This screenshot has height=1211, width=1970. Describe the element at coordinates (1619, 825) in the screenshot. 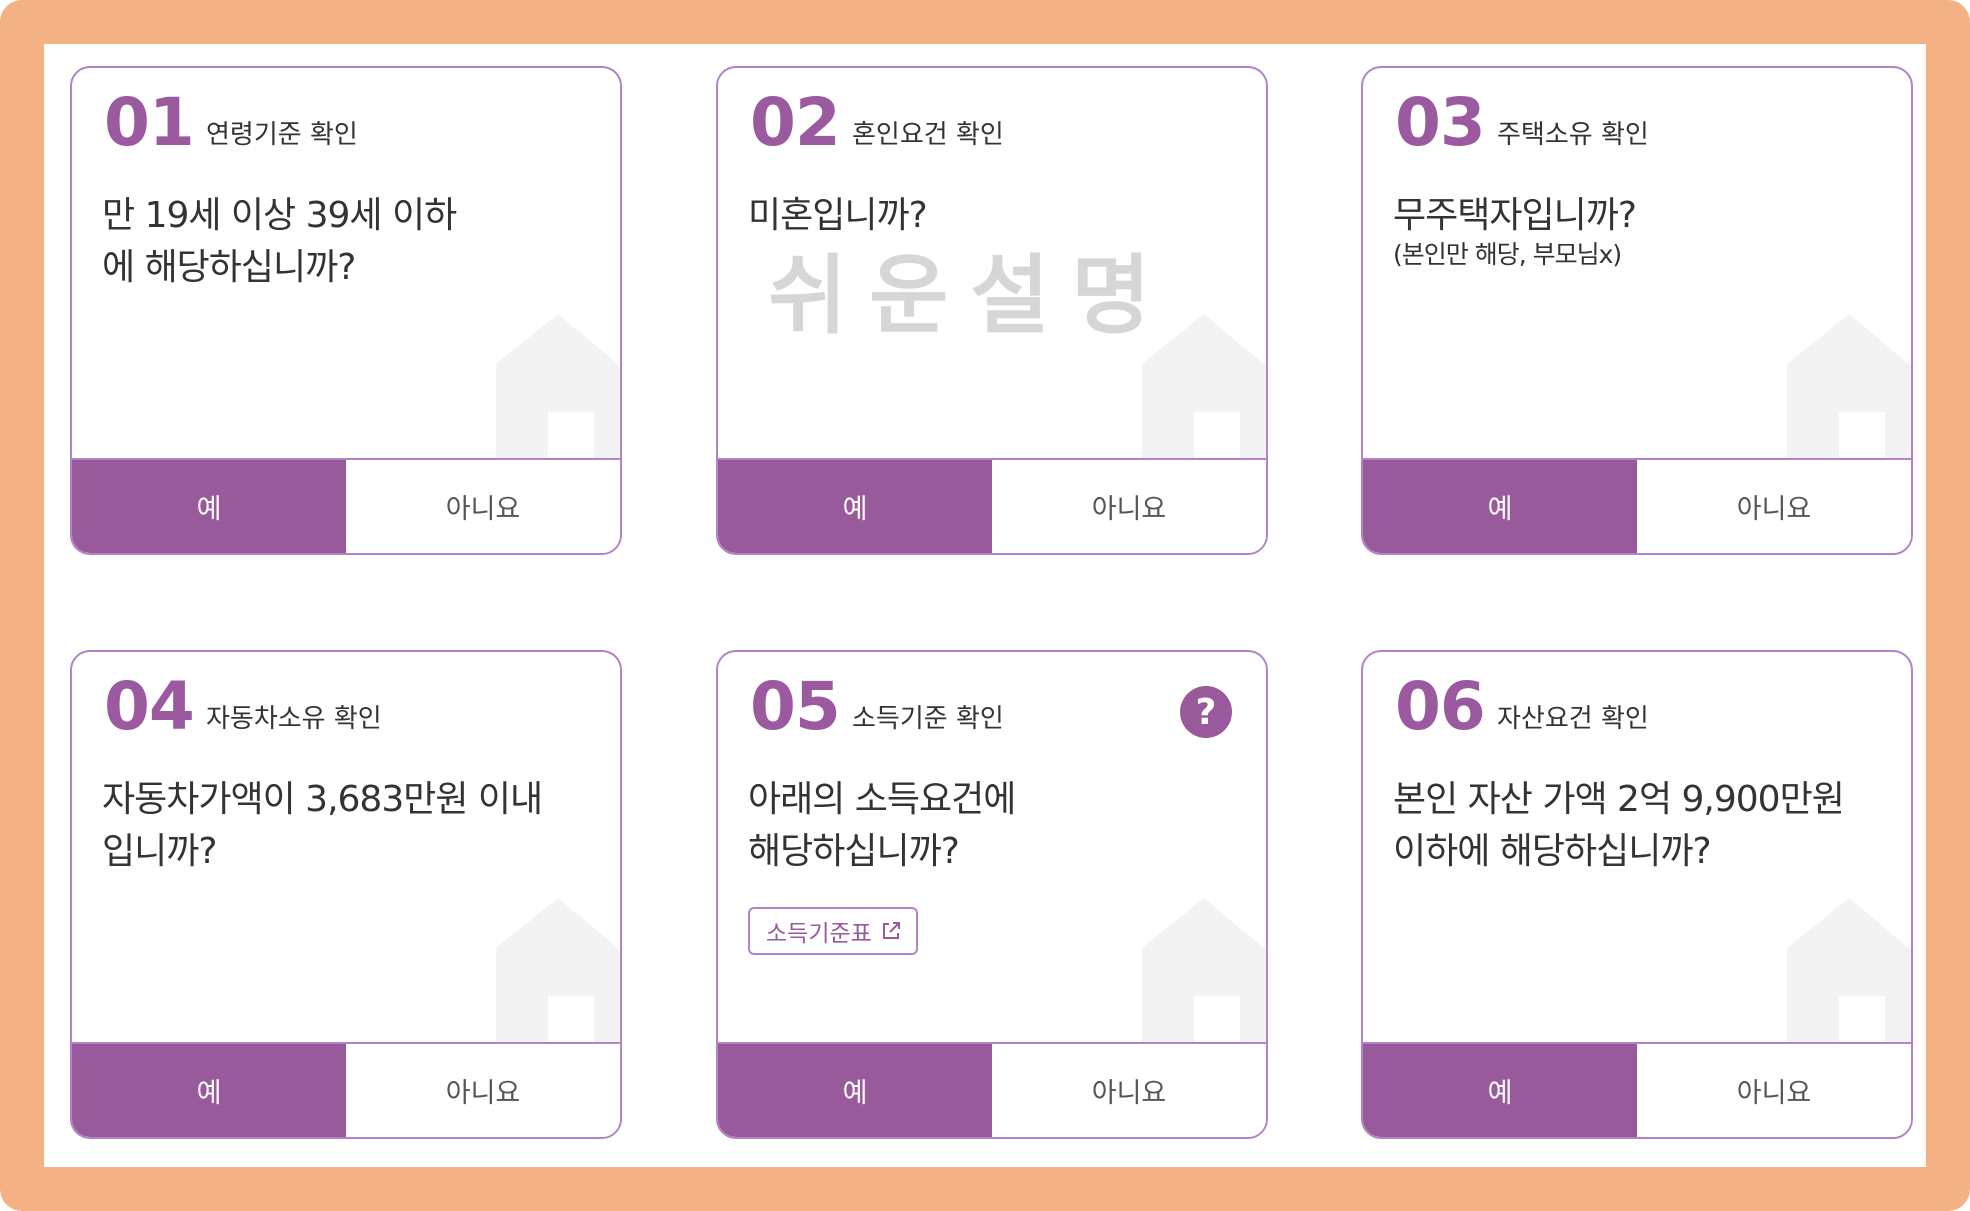

I see `card-question: 본인 자산 가액 2억 9,900만원 이하에 해당하십니까?` at that location.